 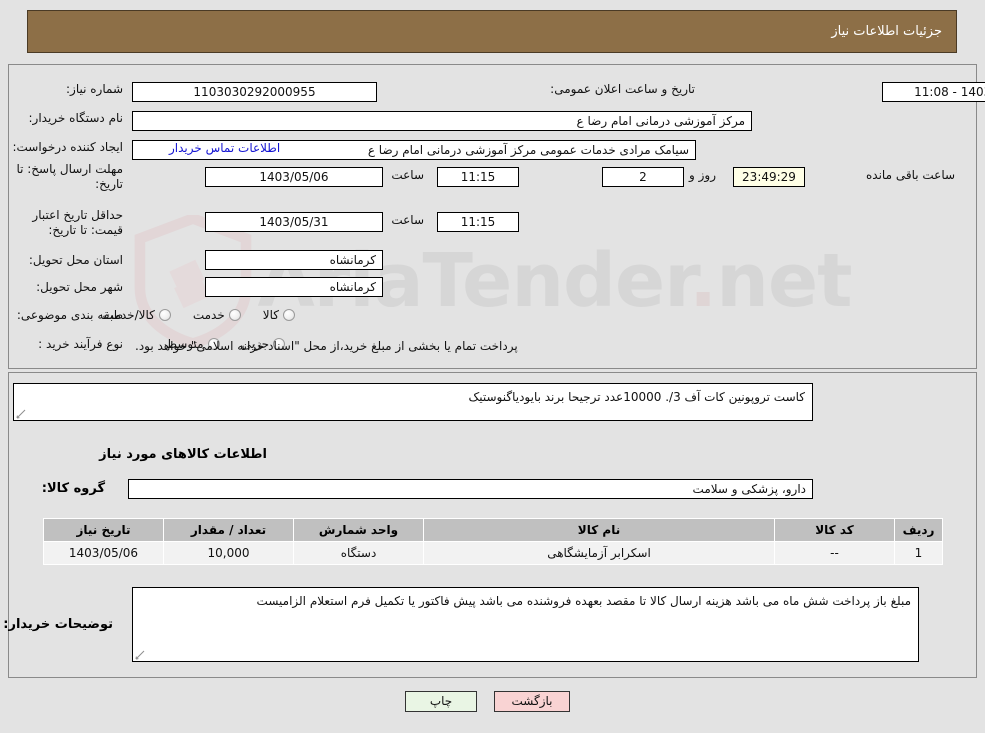 What do you see at coordinates (77, 222) in the screenshot?
I see `price-validity-label: حداقل تاریخ اعتبار قیمت: تا تاریخ:` at bounding box center [77, 222].